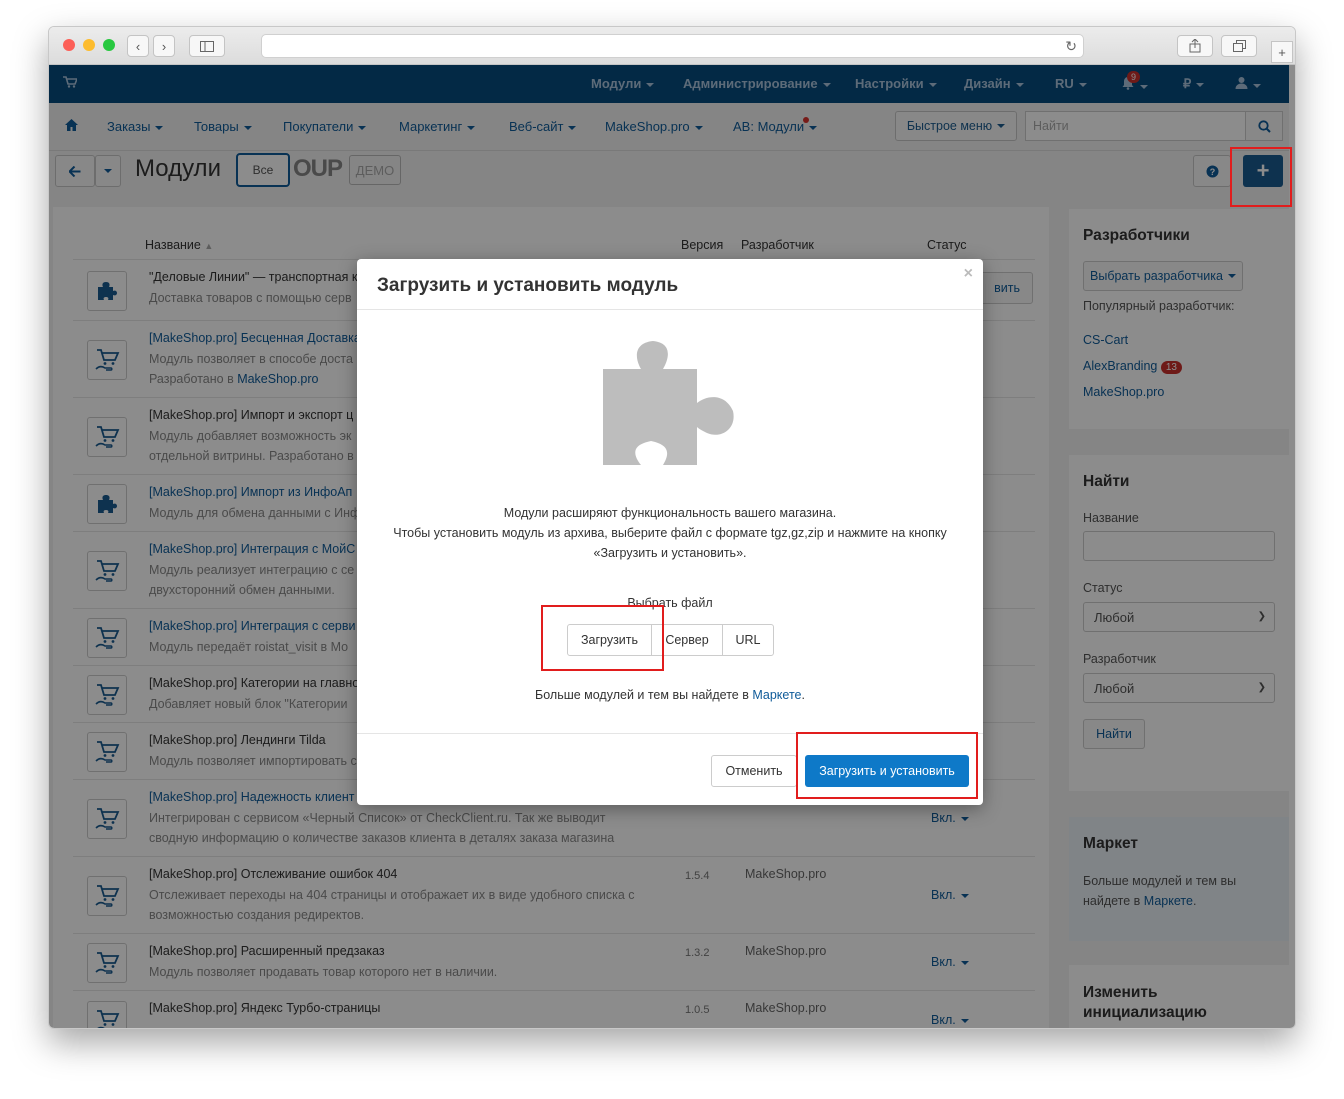 This screenshot has width=1344, height=1099. Describe the element at coordinates (644, 695) in the screenshot. I see `more-modules-text-label: Больше модулей и тем вы найдете в` at that location.